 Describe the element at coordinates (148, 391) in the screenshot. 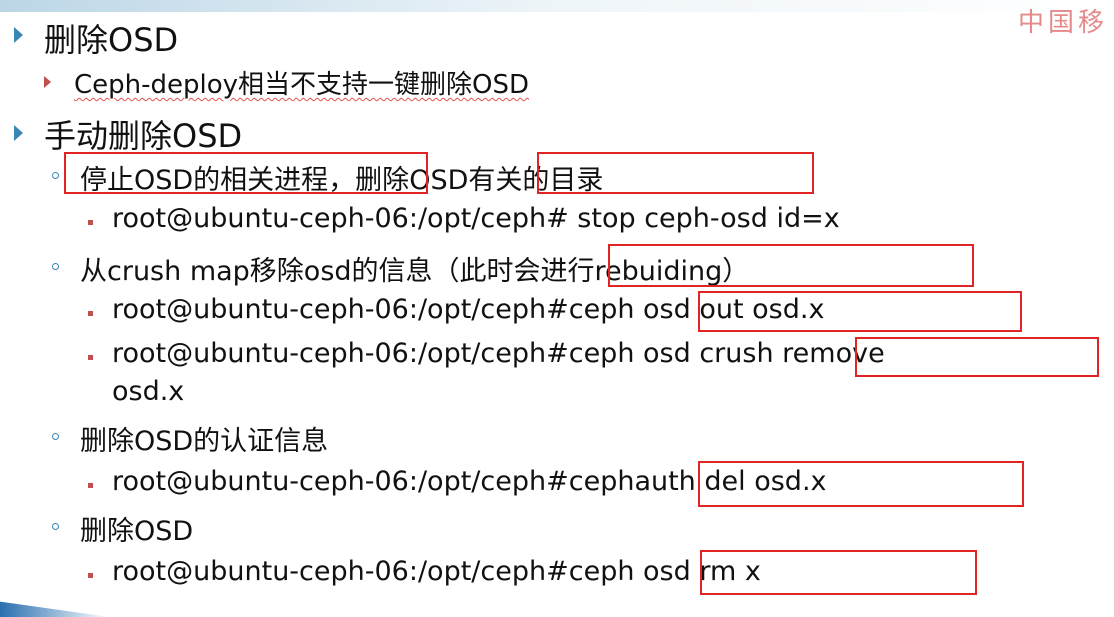

I see `cmd-crush-remove-cont: osd.x` at that location.